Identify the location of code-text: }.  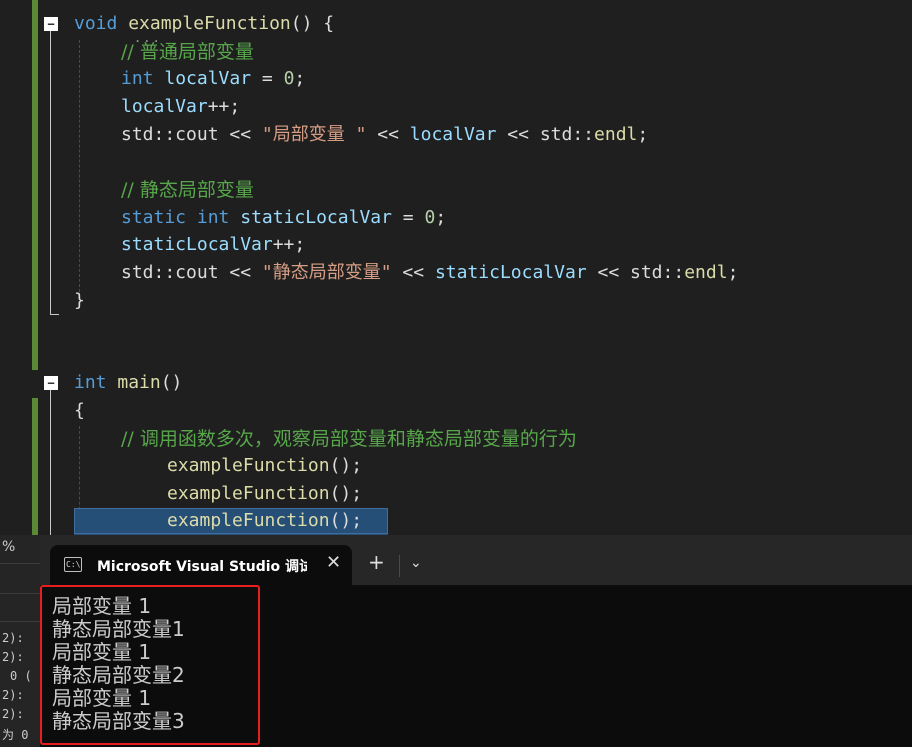
(79, 300).